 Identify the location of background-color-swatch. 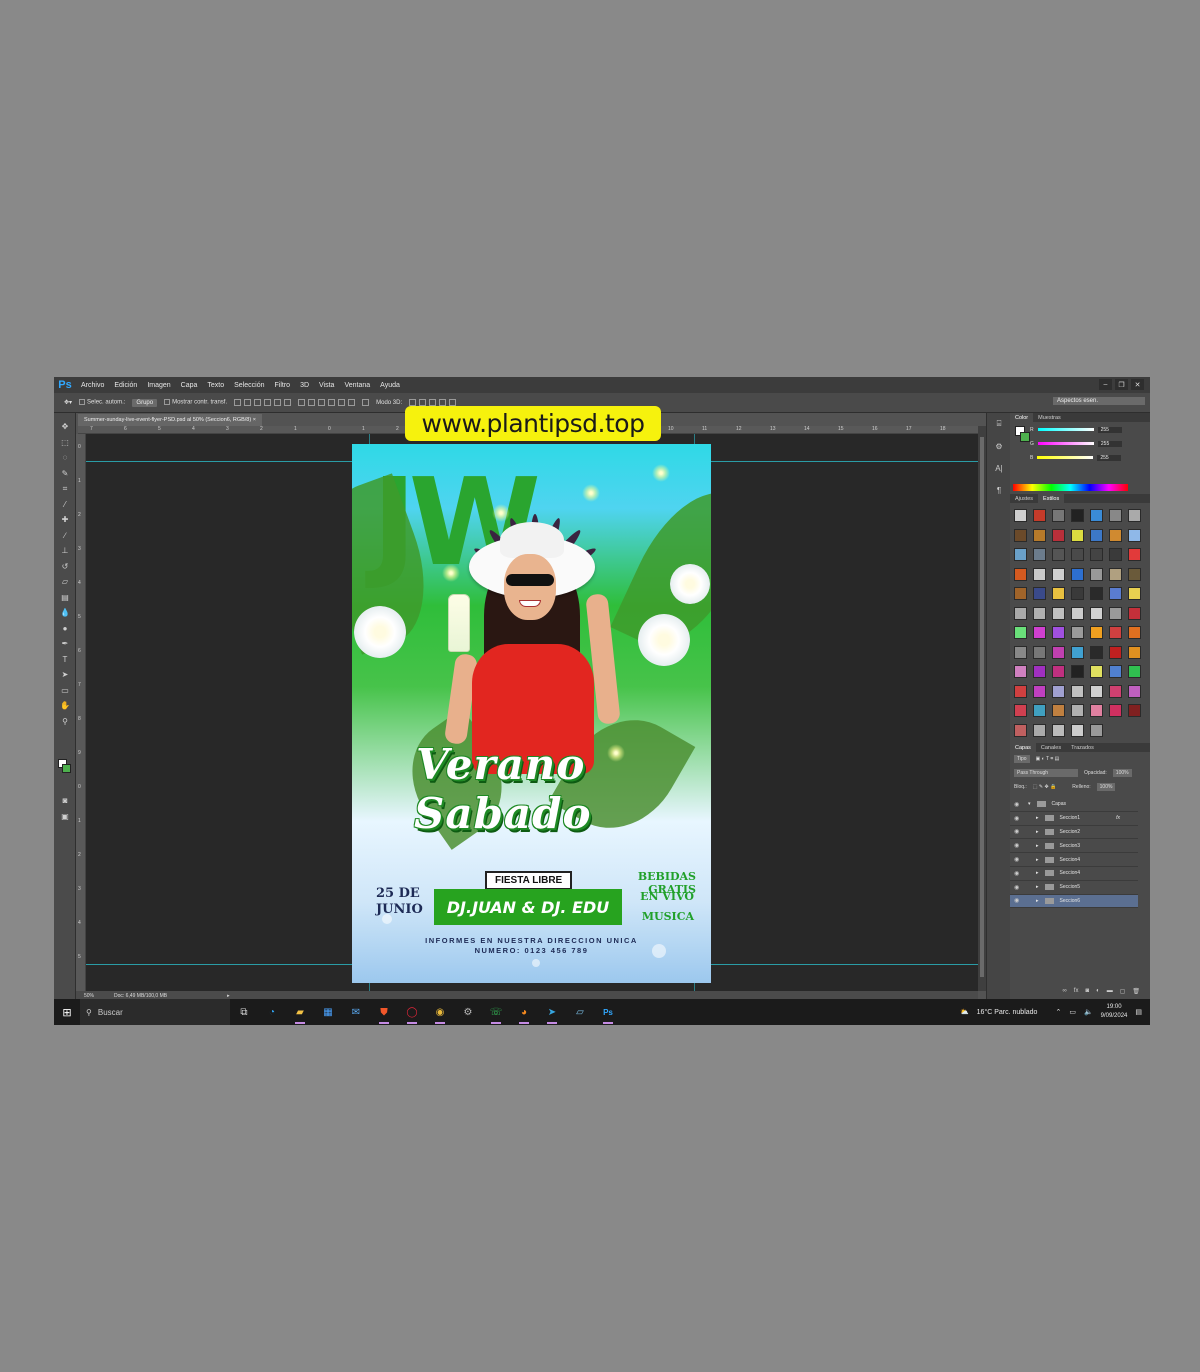
(66, 768).